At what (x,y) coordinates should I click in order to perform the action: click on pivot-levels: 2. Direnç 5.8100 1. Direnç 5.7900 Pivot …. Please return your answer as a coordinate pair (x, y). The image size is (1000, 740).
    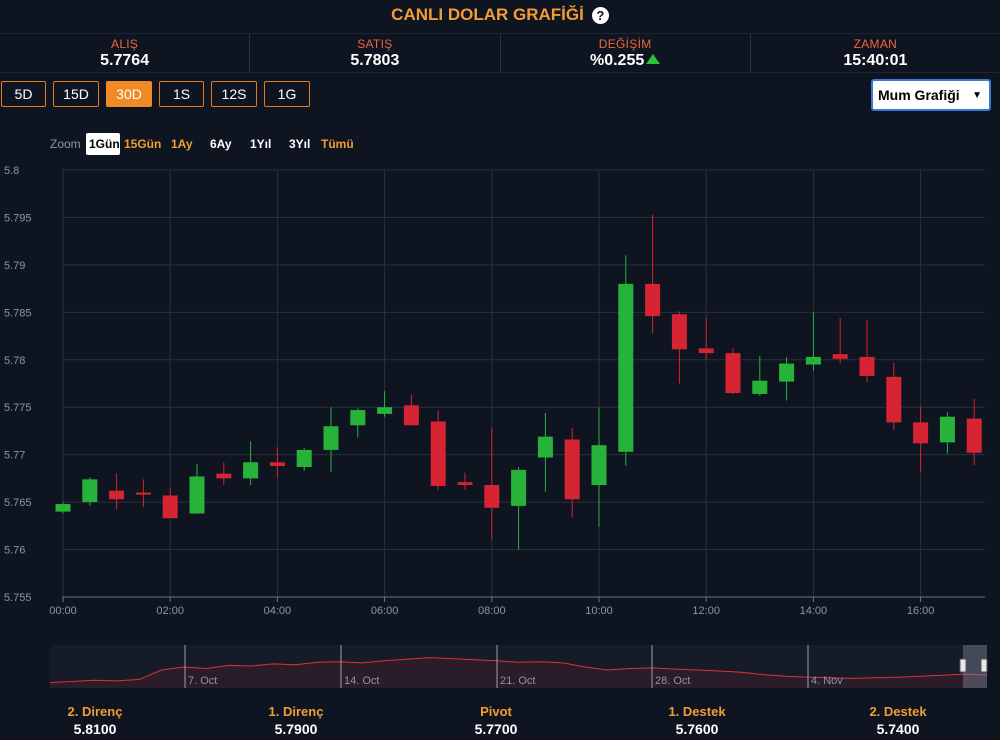
    Looking at the image, I should click on (500, 722).